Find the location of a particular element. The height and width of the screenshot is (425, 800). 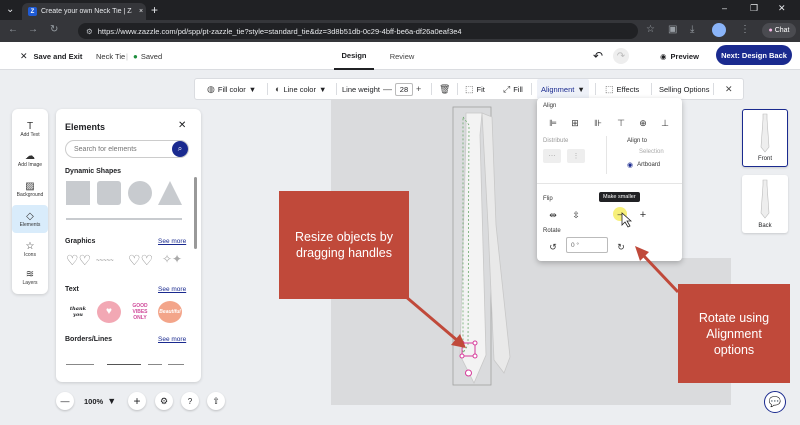

borders-see-more-link: See more is located at coordinates (172, 339).